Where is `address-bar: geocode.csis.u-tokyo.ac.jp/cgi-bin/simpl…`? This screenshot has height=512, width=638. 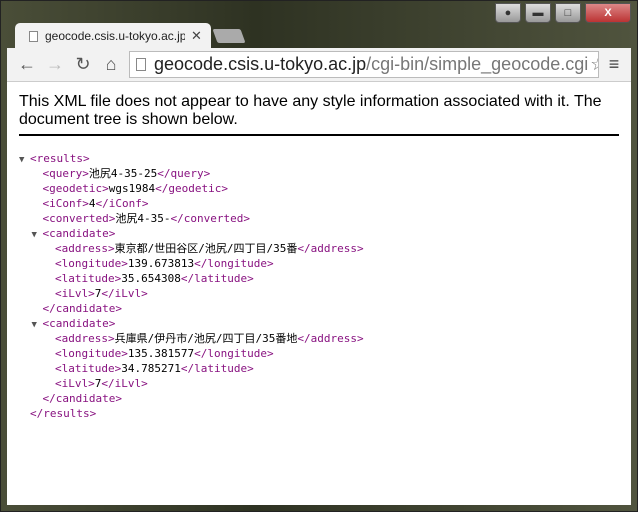
address-bar: geocode.csis.u-tokyo.ac.jp/cgi-bin/simpl… is located at coordinates (364, 64).